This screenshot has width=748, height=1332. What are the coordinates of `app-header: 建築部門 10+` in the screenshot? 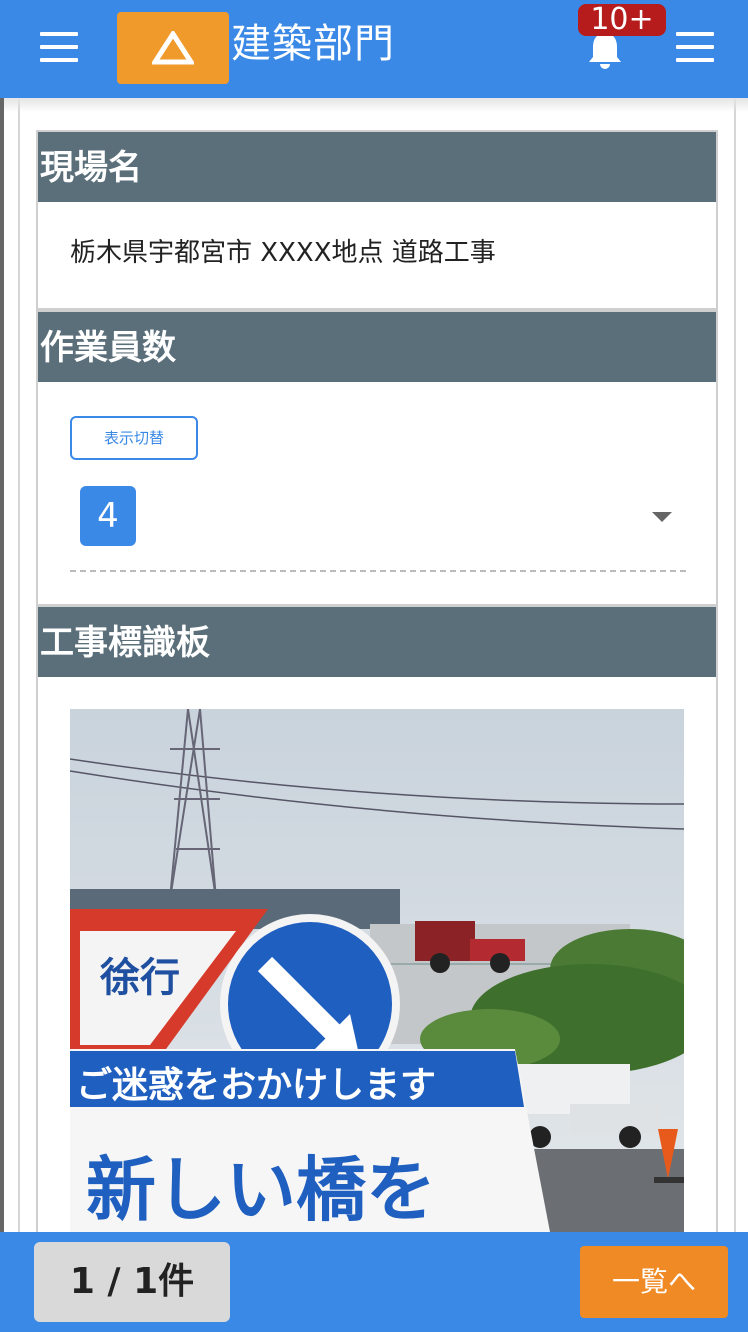 It's located at (374, 49).